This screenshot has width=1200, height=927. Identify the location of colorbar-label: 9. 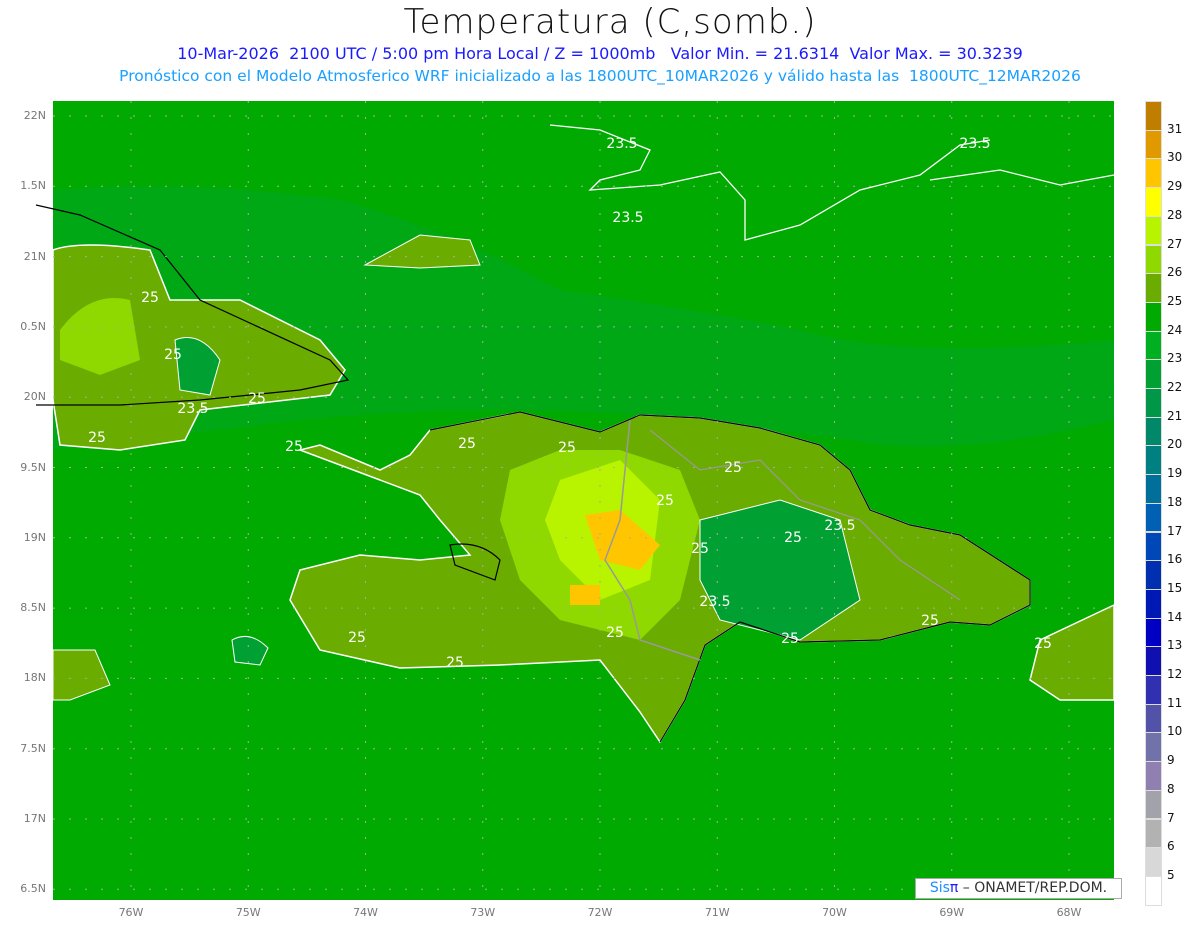
(1171, 760).